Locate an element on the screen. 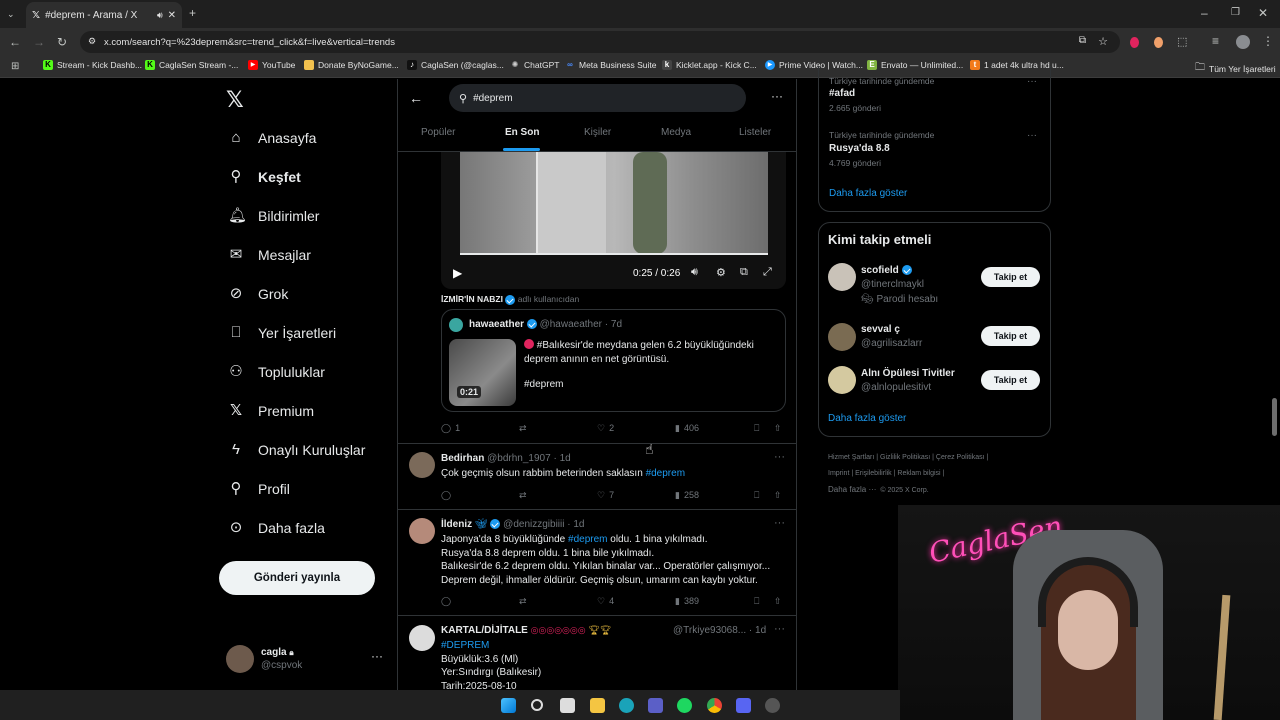  post3-avatar is located at coordinates (422, 531).